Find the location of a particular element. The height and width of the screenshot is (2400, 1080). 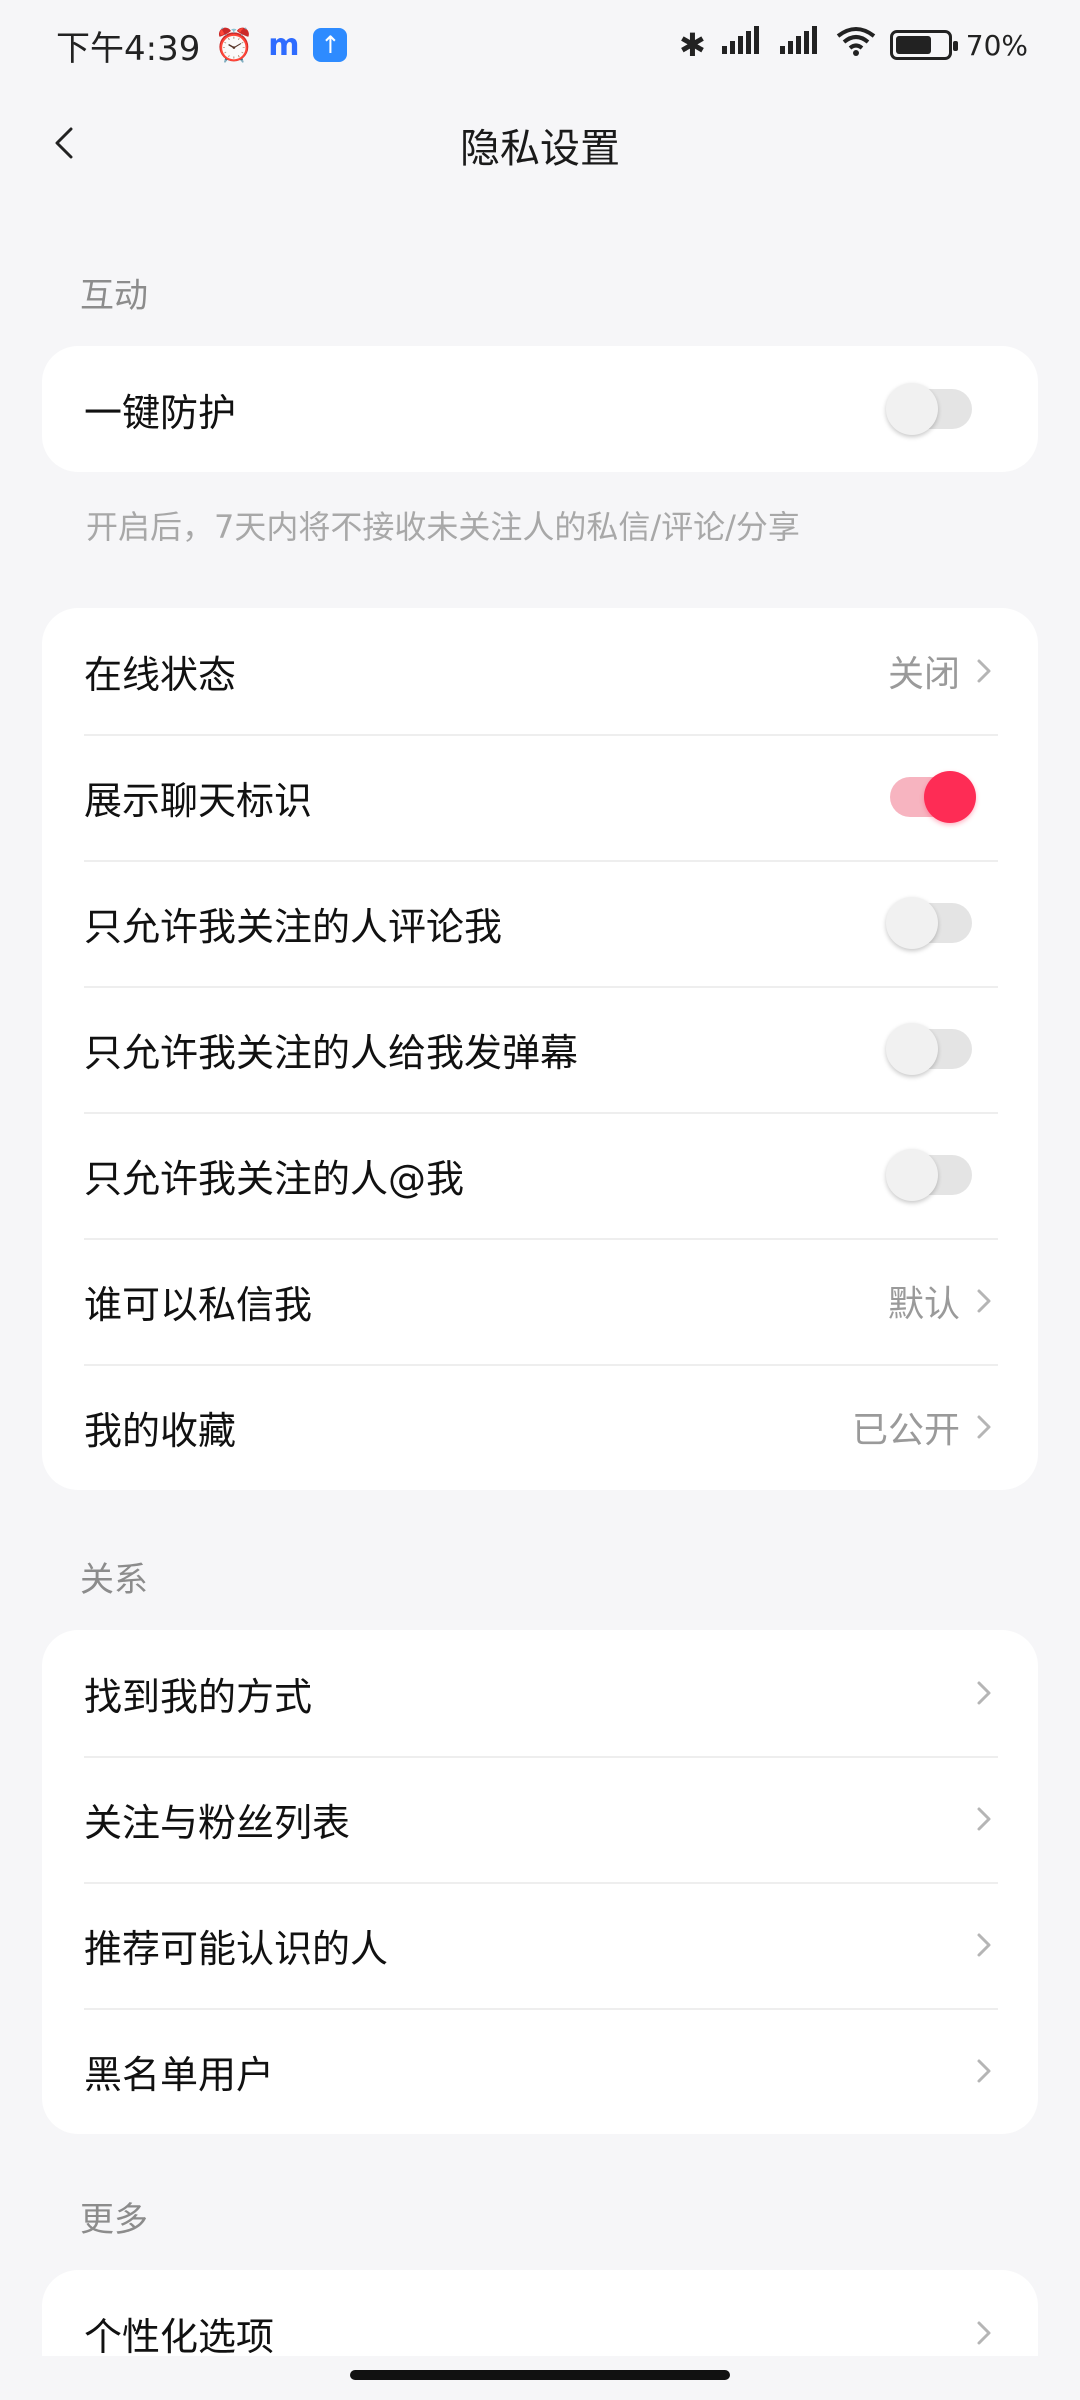

row-label: 找到我的方式 is located at coordinates (198, 1696).